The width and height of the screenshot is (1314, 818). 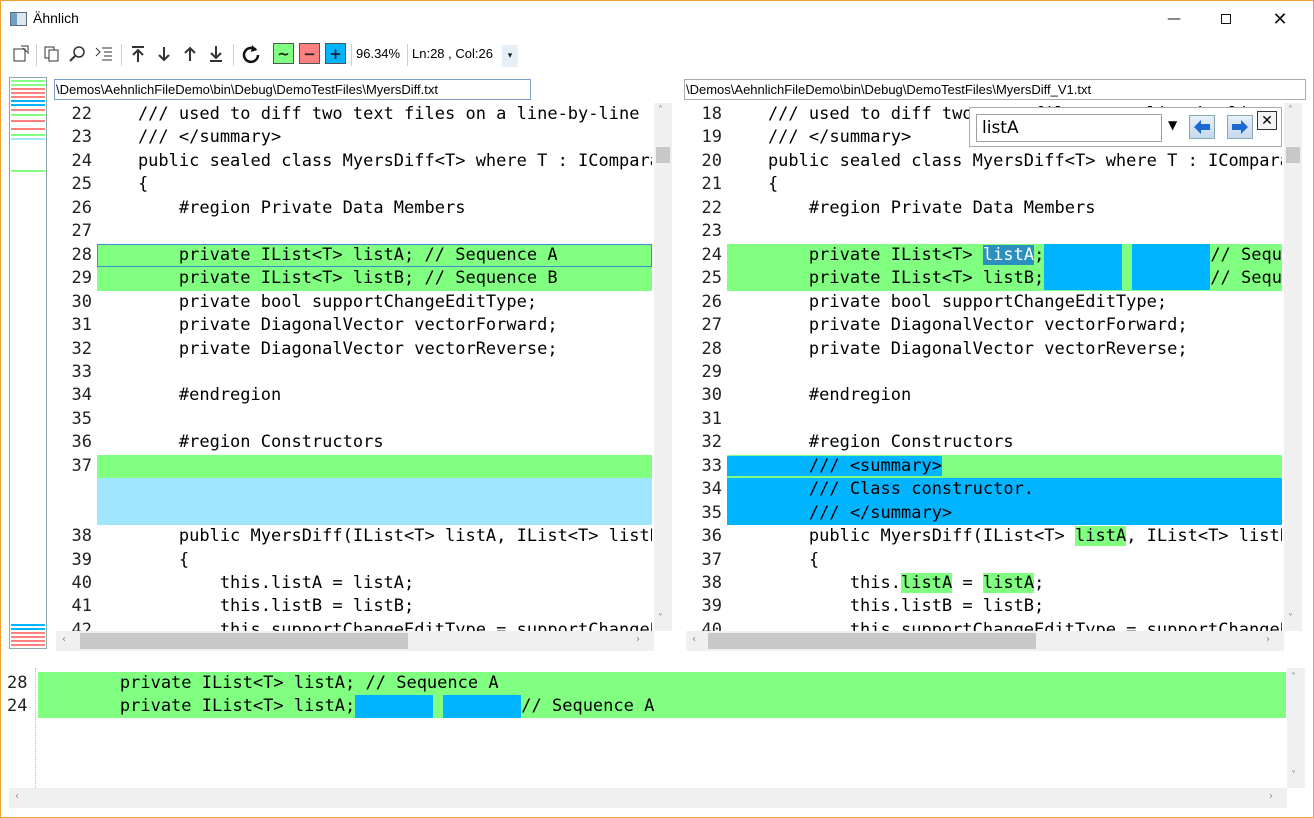 What do you see at coordinates (138, 54) in the screenshot?
I see `first-diff-button` at bounding box center [138, 54].